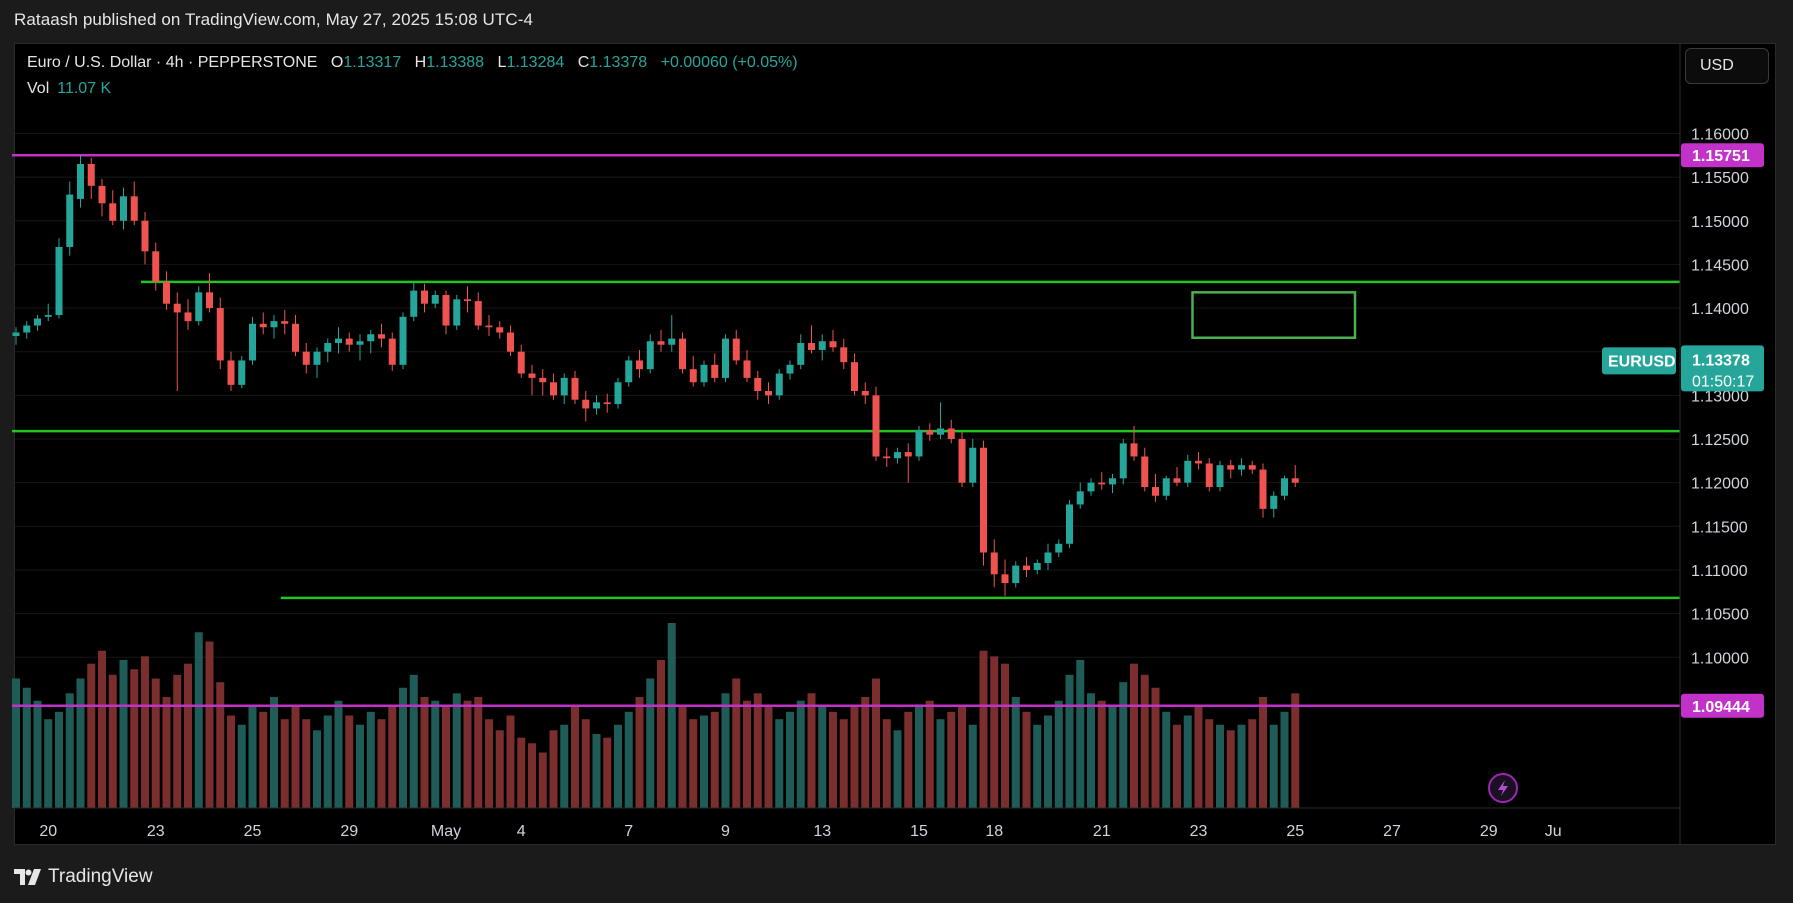 This screenshot has width=1793, height=903. Describe the element at coordinates (1723, 381) in the screenshot. I see `countdown-label: 01:50:17` at that location.